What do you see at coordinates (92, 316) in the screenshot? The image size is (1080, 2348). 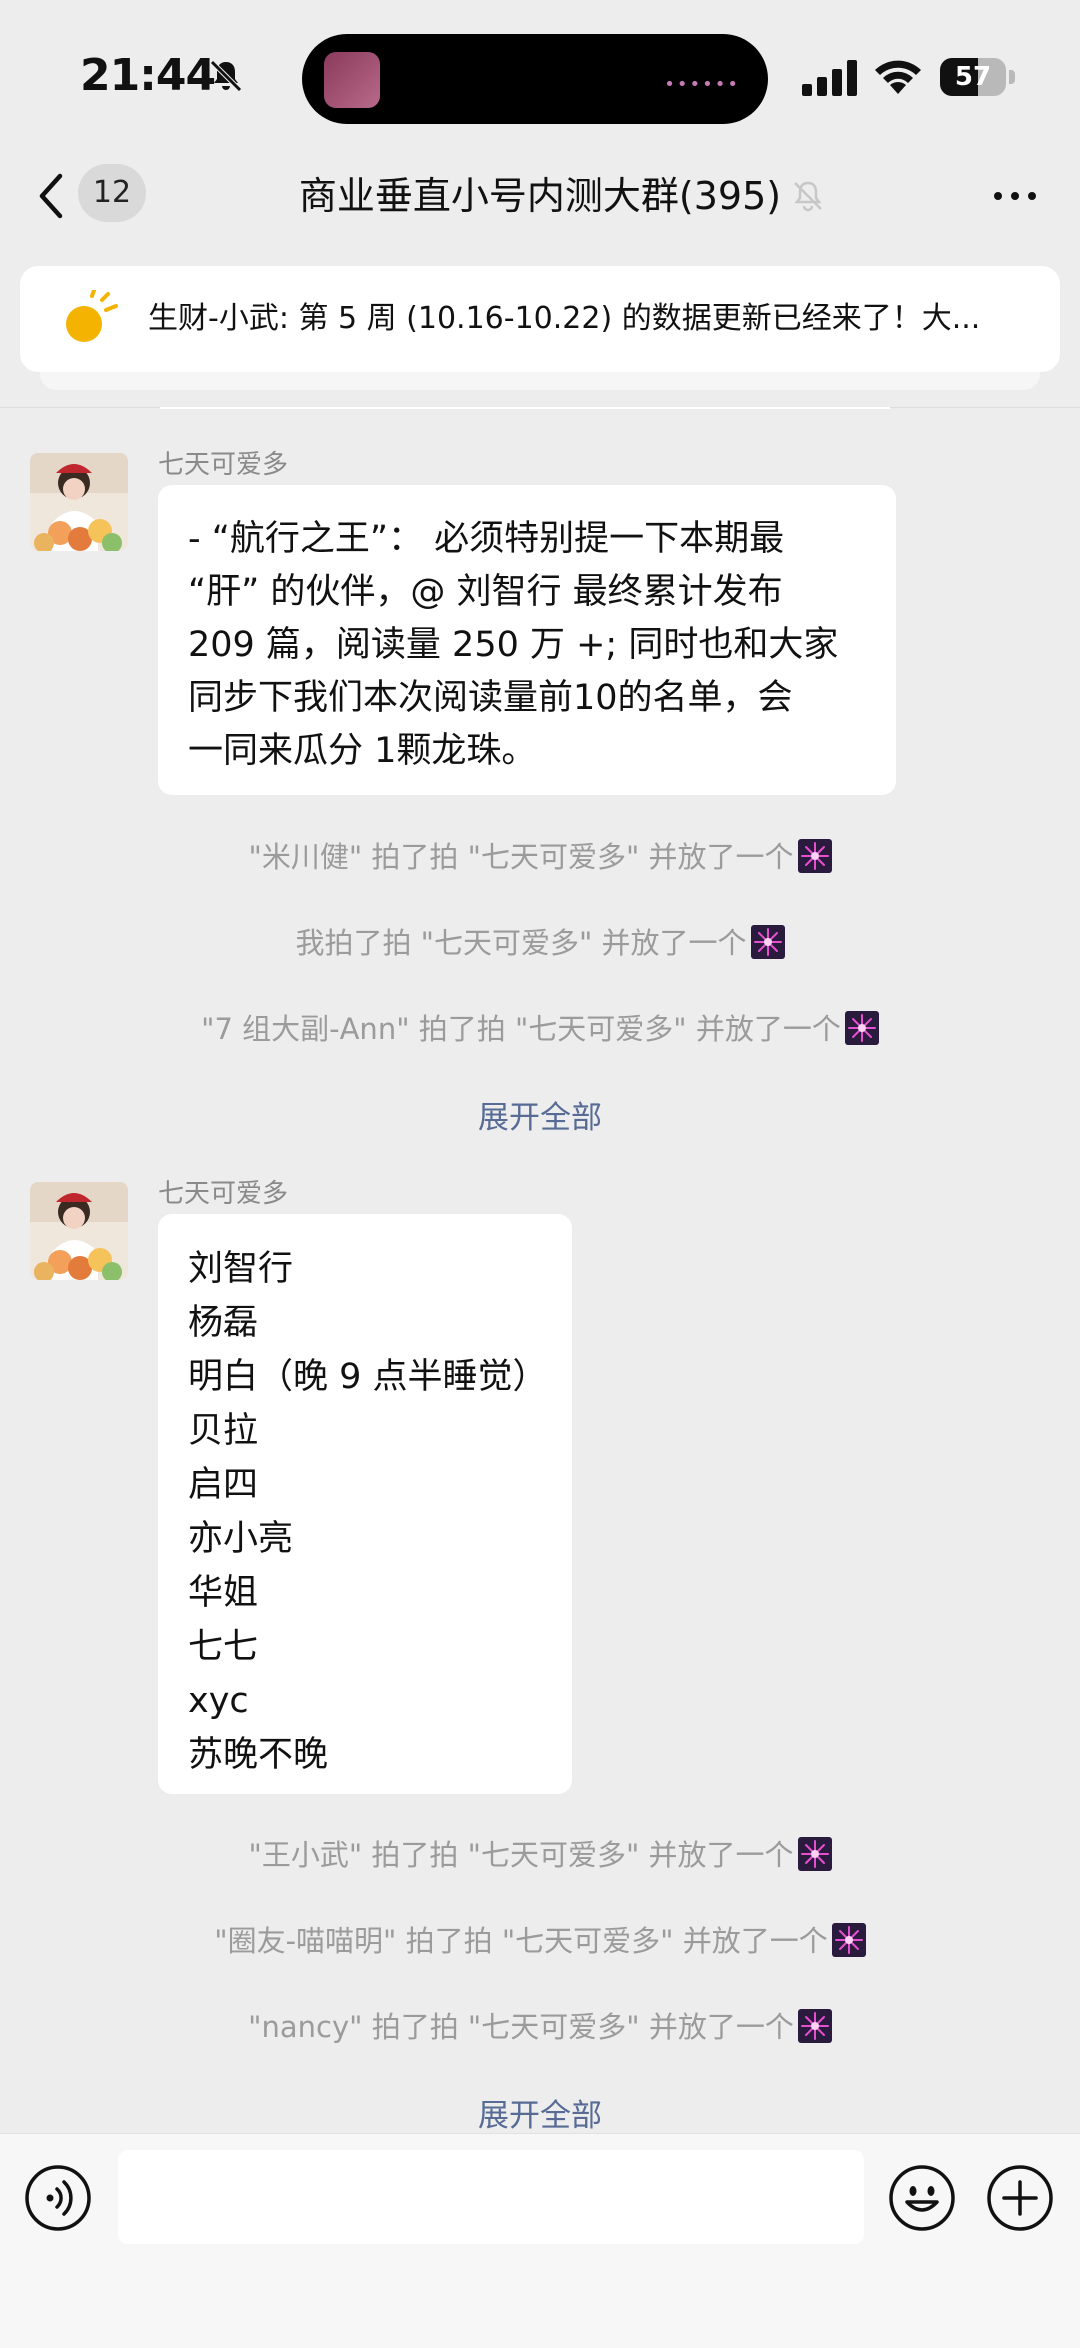 I see `sun-announcement-icon` at bounding box center [92, 316].